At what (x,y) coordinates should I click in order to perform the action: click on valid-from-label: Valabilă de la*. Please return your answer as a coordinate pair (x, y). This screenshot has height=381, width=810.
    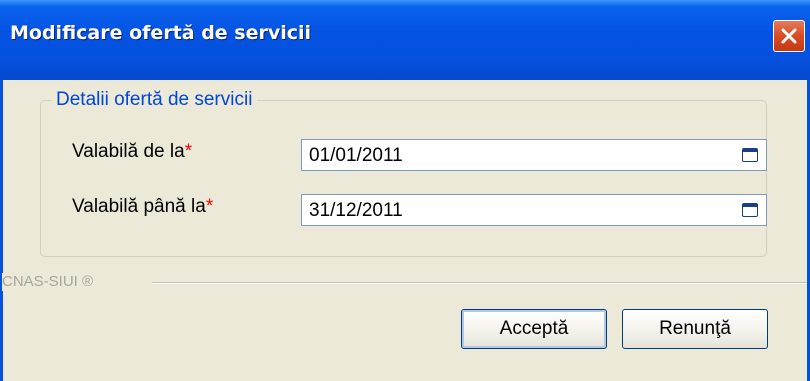
    Looking at the image, I should click on (132, 152).